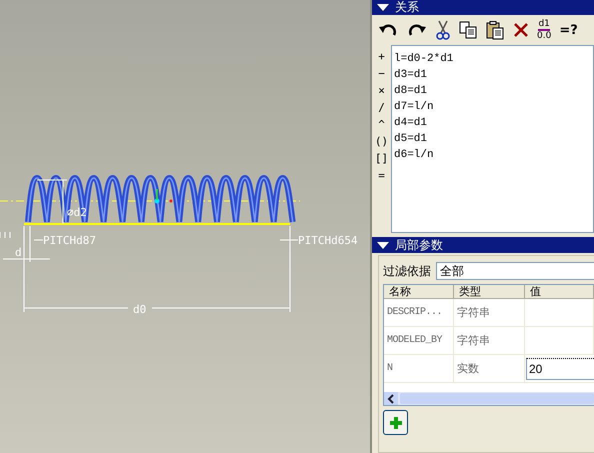 Image resolution: width=594 pixels, height=453 pixels. Describe the element at coordinates (381, 158) in the screenshot. I see `operator-button: []` at that location.